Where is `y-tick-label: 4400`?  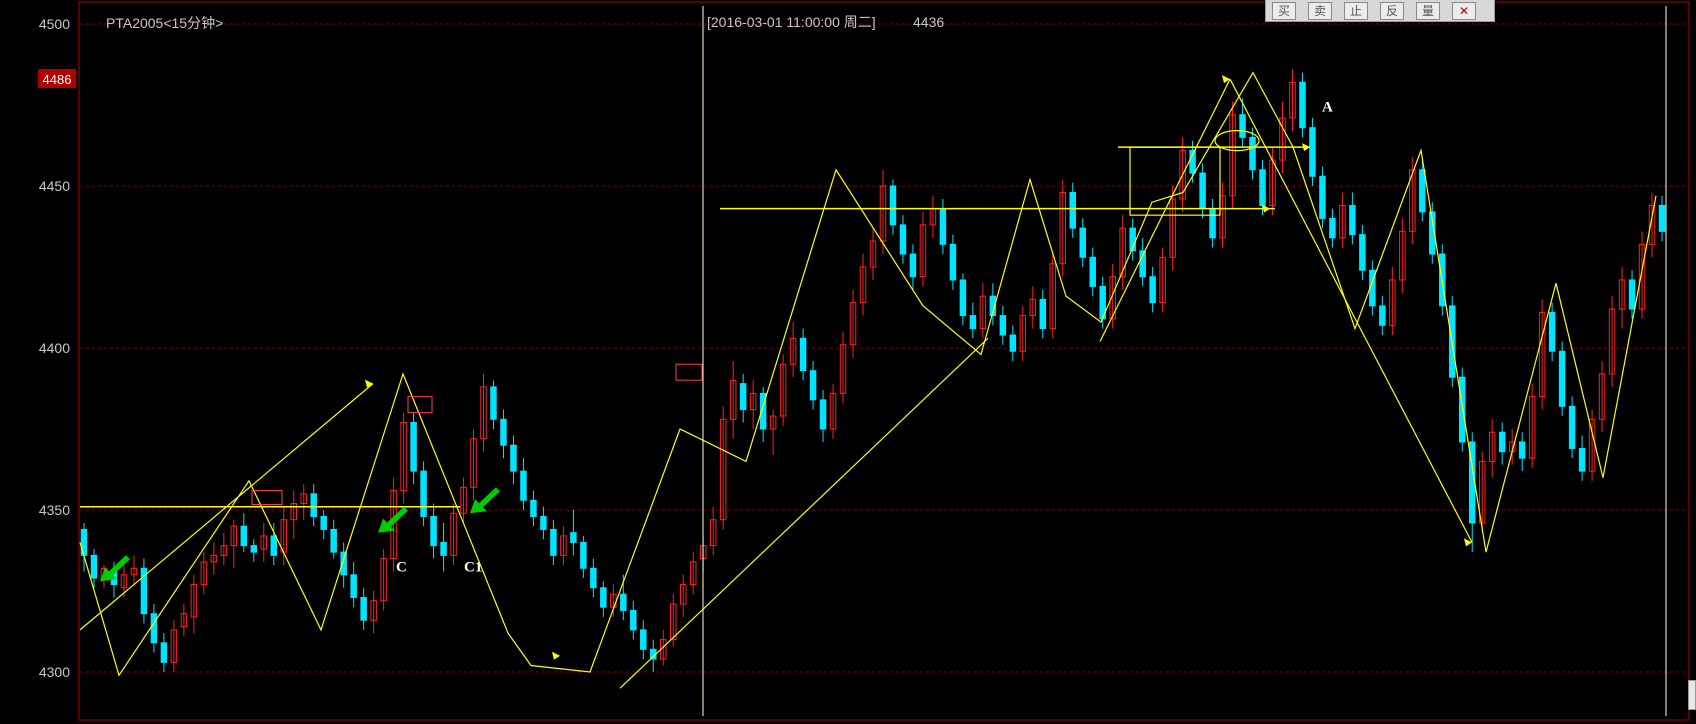
y-tick-label: 4400 is located at coordinates (54, 348).